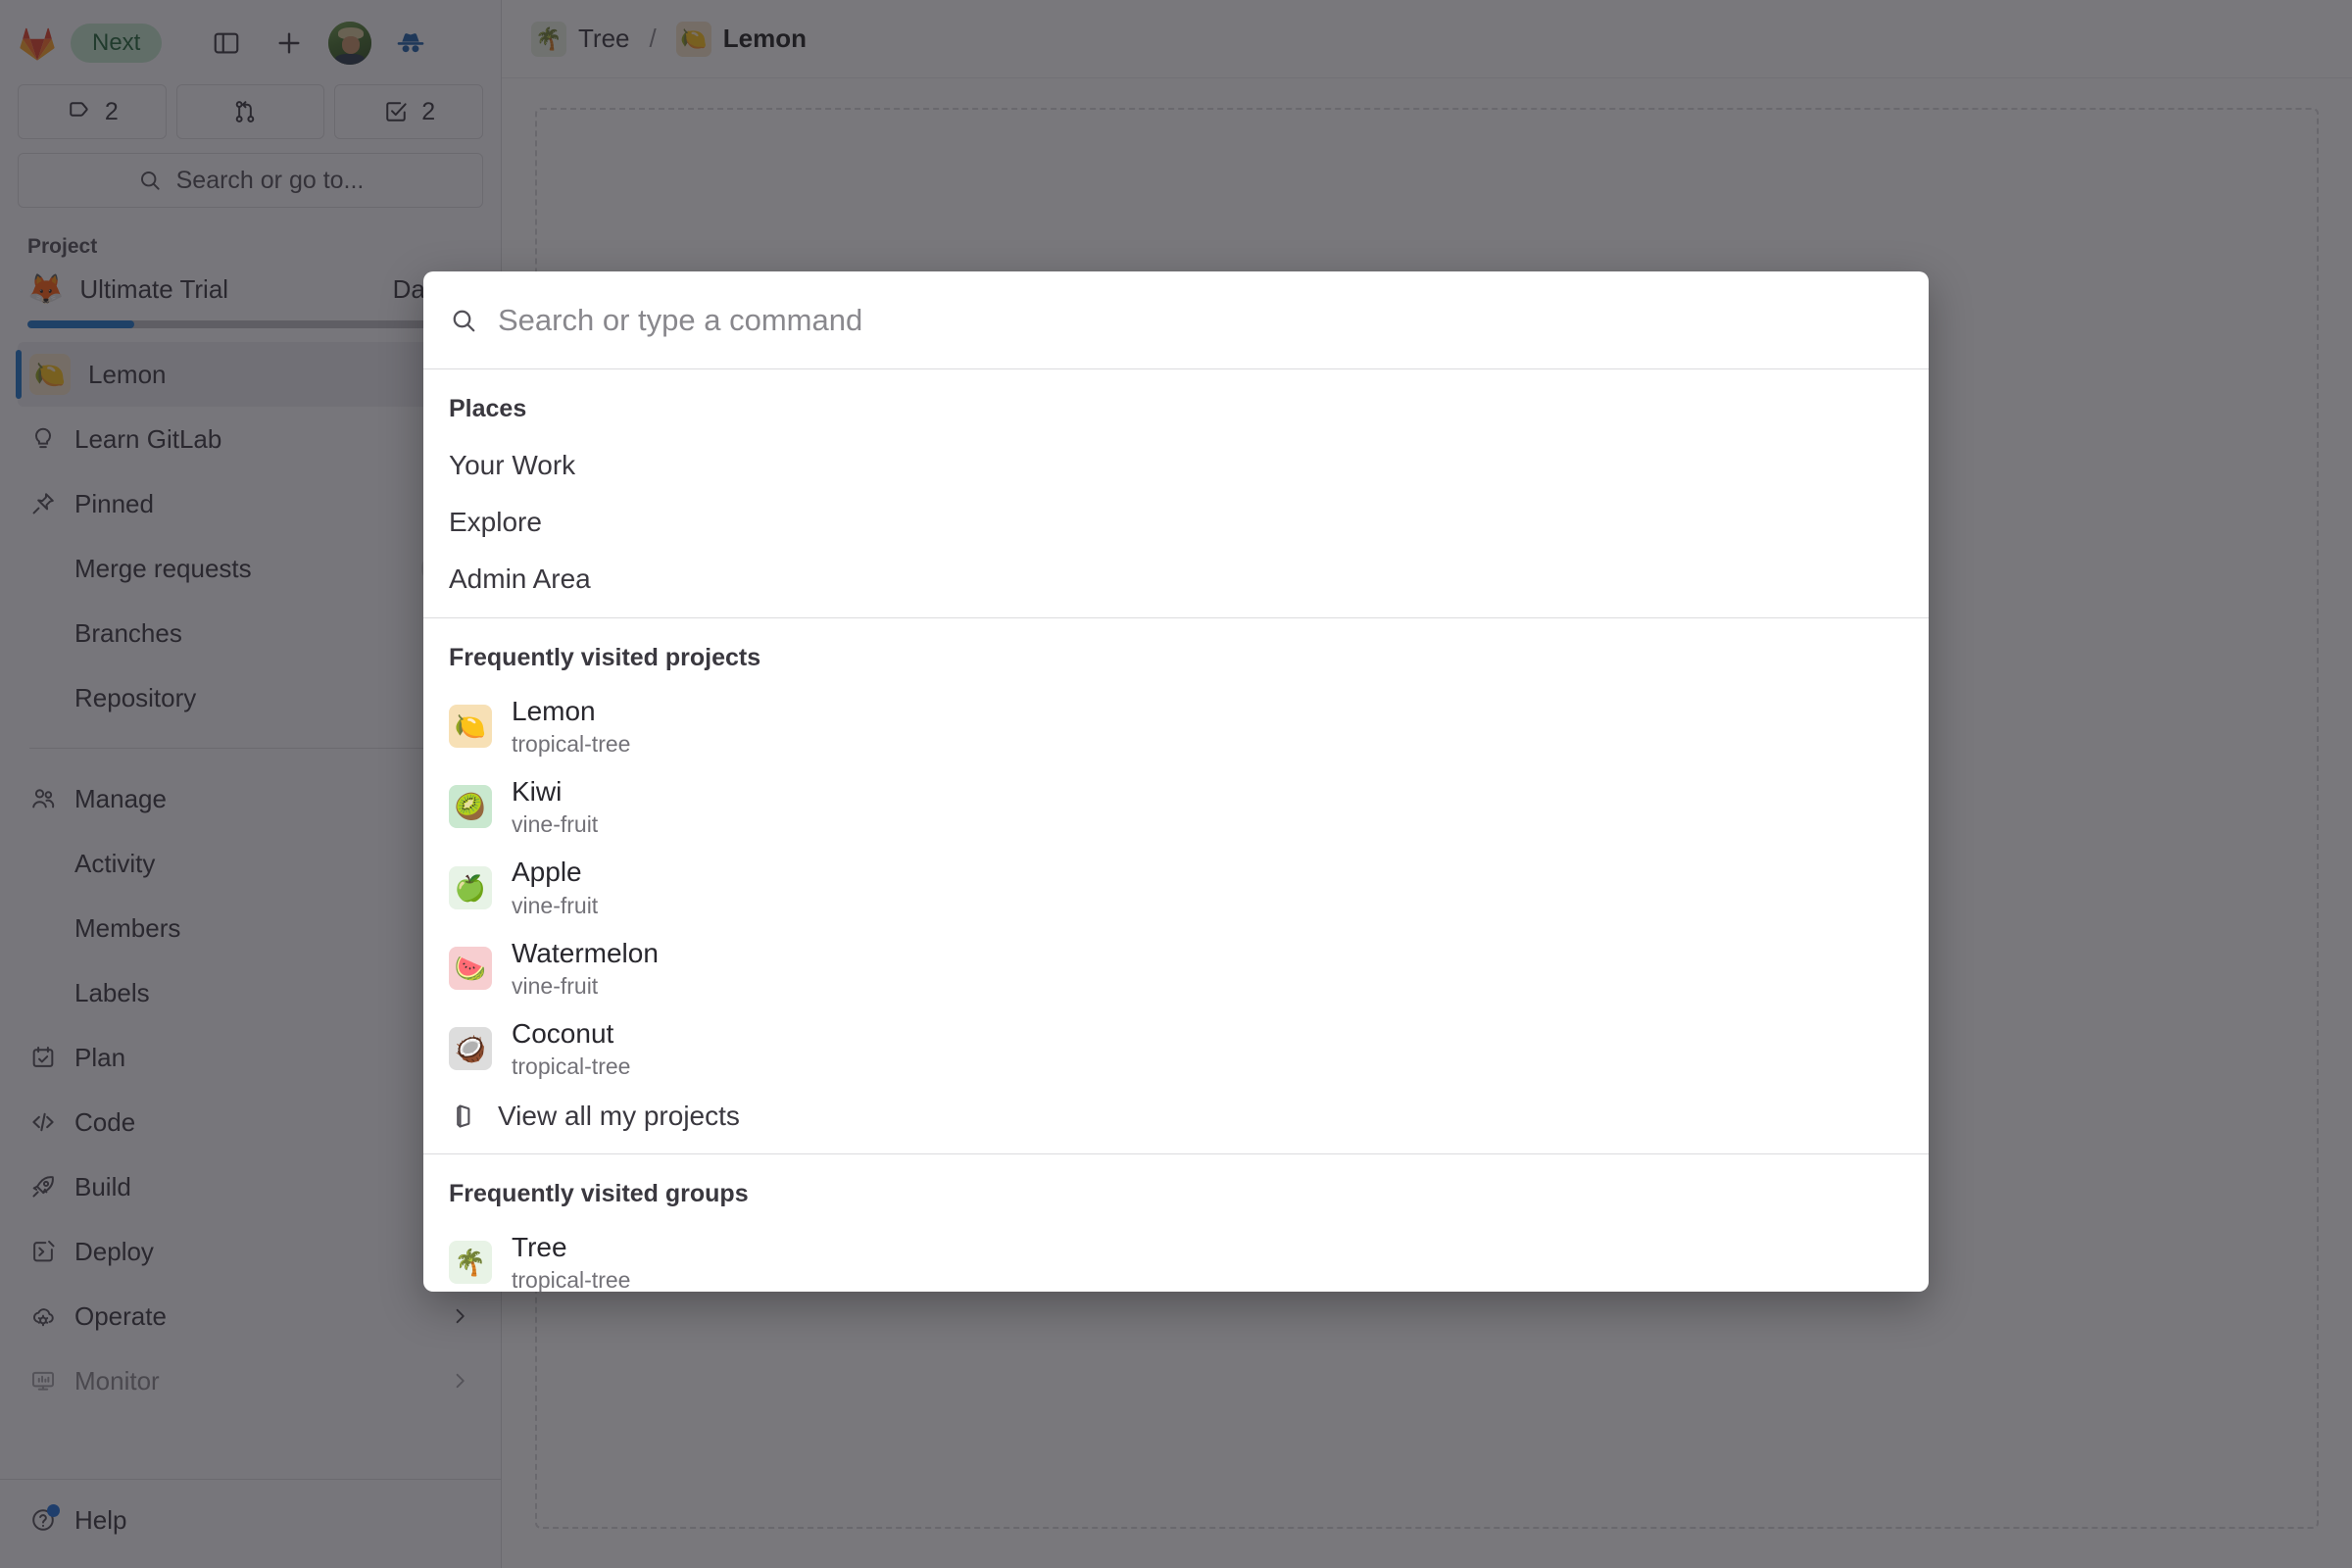 This screenshot has width=2352, height=1568. I want to click on group-emoji-icon: 🌴, so click(470, 1263).